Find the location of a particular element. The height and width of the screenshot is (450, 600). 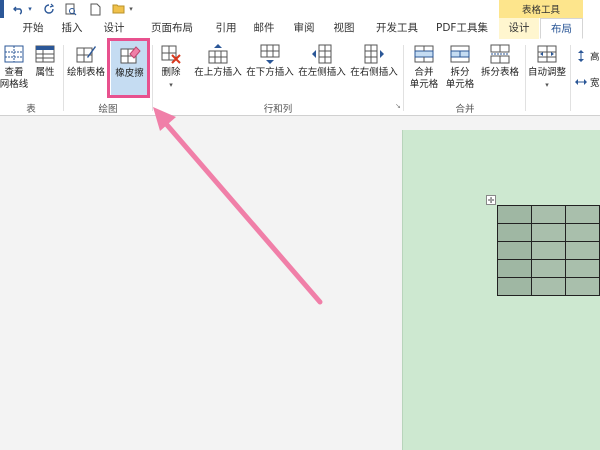

tab-developer: 开发工具 is located at coordinates (397, 28).